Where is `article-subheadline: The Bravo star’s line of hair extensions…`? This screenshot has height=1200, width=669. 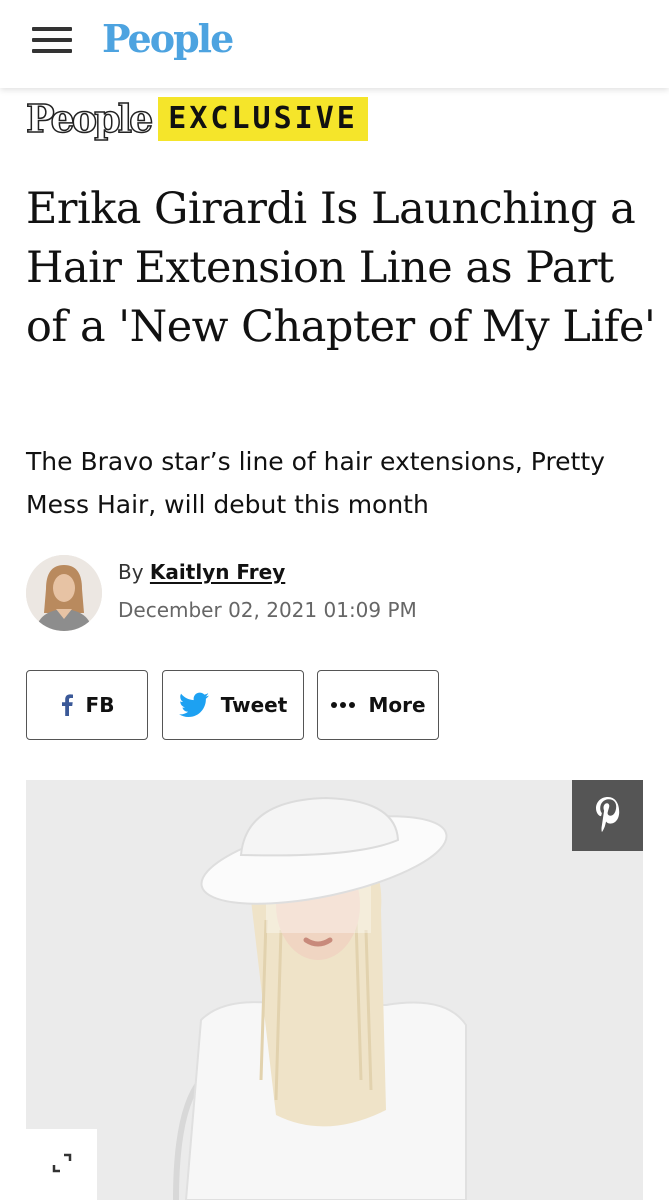
article-subheadline: The Bravo star’s line of hair extensions… is located at coordinates (315, 483).